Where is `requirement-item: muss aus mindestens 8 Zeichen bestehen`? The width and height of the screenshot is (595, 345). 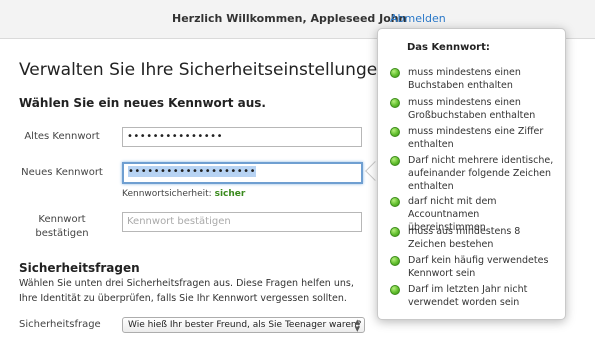
requirement-item: muss aus mindestens 8 Zeichen bestehen is located at coordinates (475, 238).